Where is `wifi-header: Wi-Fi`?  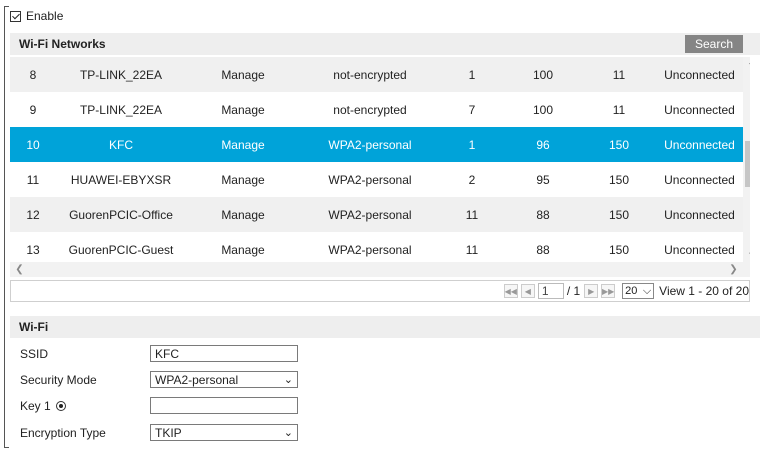
wifi-header: Wi-Fi is located at coordinates (385, 327).